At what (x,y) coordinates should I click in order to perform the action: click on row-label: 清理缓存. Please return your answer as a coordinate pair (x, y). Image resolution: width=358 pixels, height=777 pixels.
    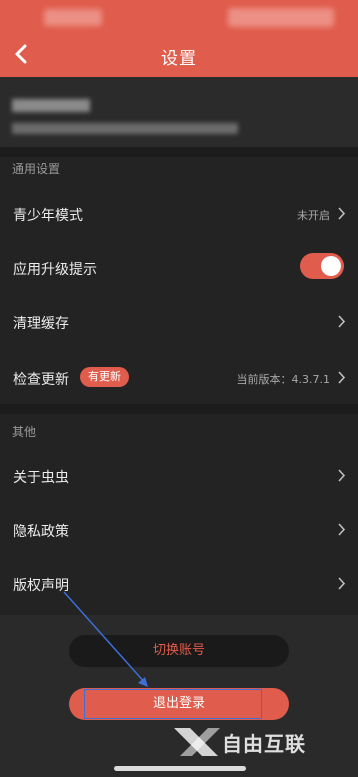
    Looking at the image, I should click on (41, 324).